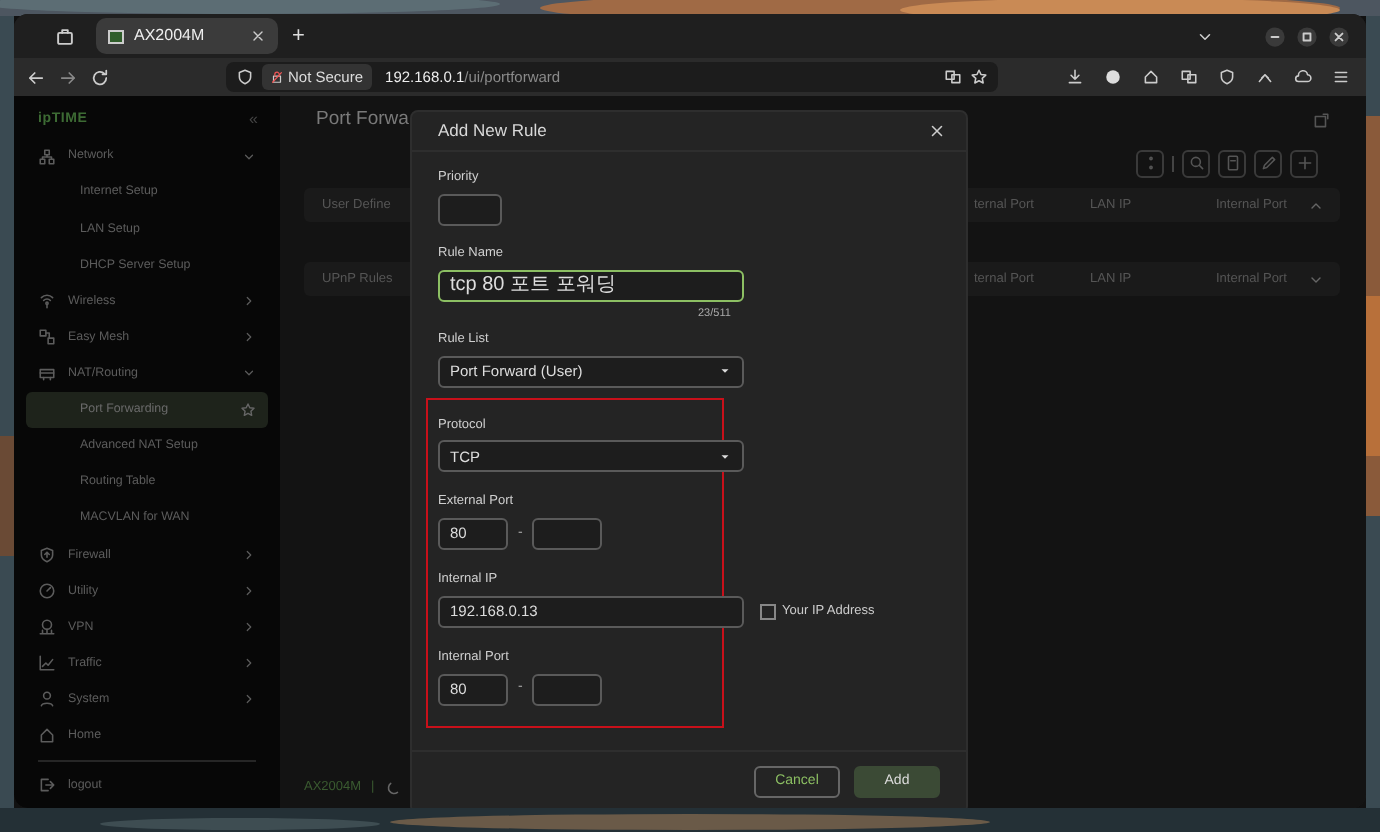 The height and width of the screenshot is (832, 1380). I want to click on back-icon, so click(36, 77).